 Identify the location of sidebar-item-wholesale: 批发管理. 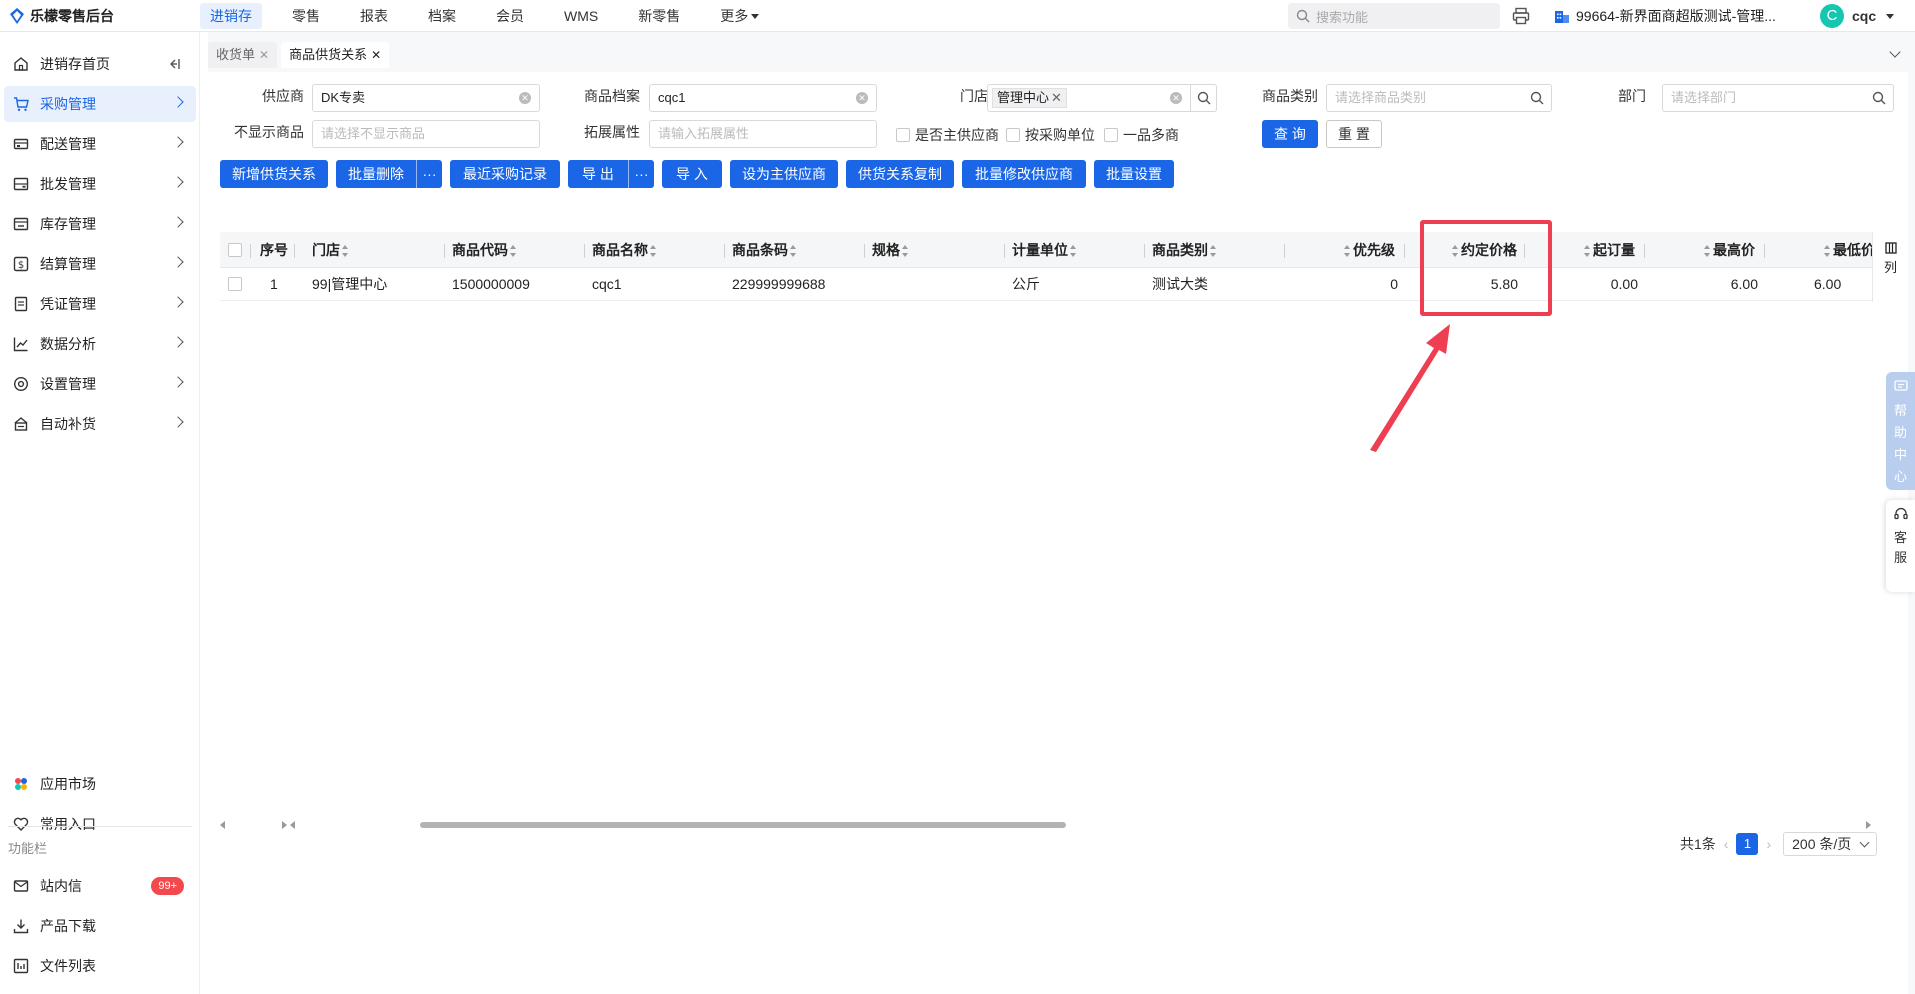
(100, 184).